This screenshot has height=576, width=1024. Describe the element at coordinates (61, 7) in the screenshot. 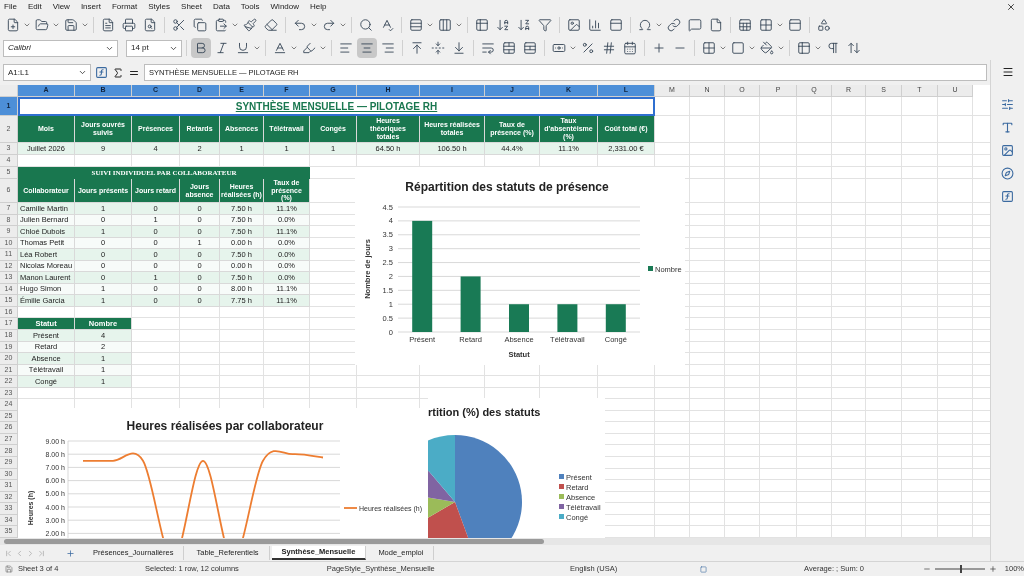

I see `menu-item: View` at that location.